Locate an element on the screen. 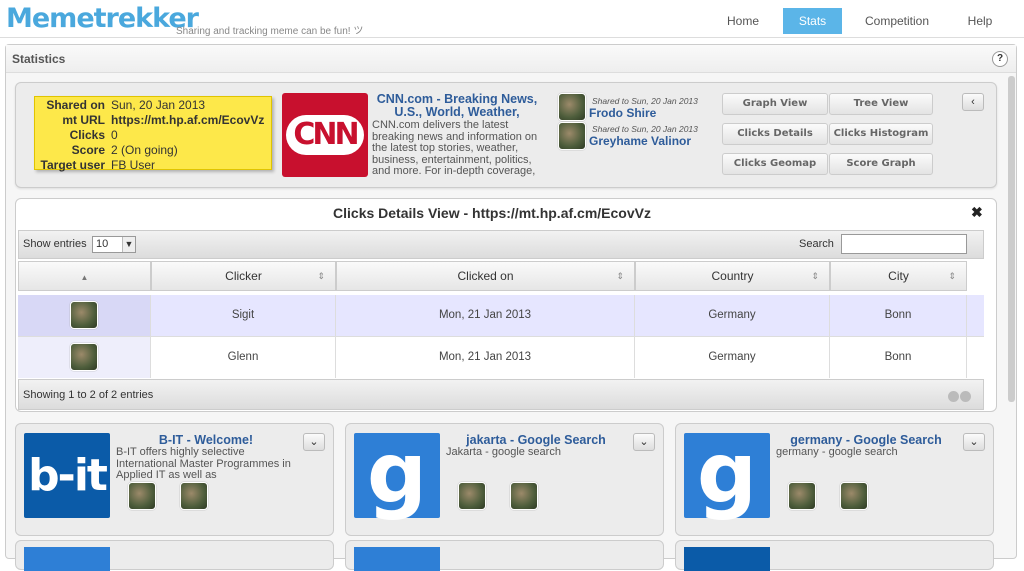 The width and height of the screenshot is (1024, 571). scrollbar is located at coordinates (1011, 239).